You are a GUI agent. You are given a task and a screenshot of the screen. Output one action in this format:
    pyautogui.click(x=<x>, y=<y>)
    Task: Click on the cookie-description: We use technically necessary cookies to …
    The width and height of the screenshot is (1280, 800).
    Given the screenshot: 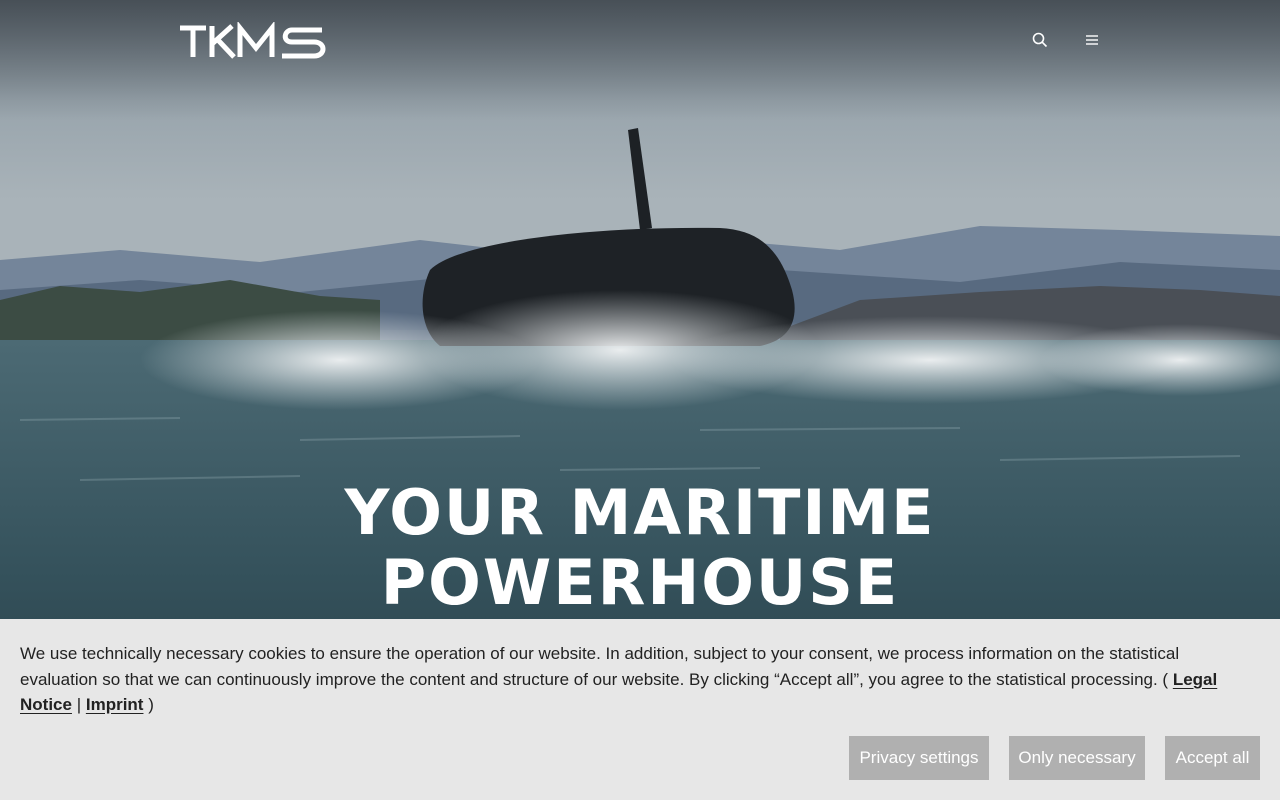 What is the action you would take?
    pyautogui.click(x=600, y=666)
    